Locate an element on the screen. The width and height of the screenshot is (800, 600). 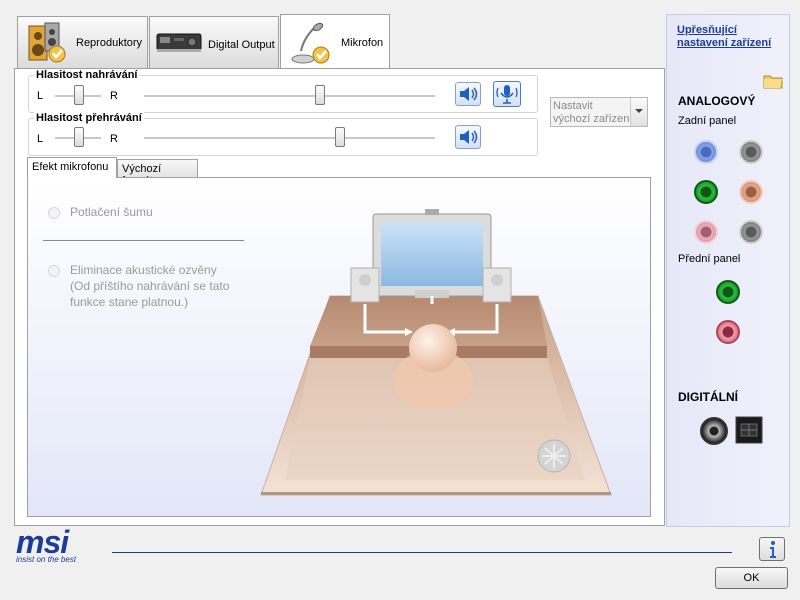
info-button is located at coordinates (772, 549).